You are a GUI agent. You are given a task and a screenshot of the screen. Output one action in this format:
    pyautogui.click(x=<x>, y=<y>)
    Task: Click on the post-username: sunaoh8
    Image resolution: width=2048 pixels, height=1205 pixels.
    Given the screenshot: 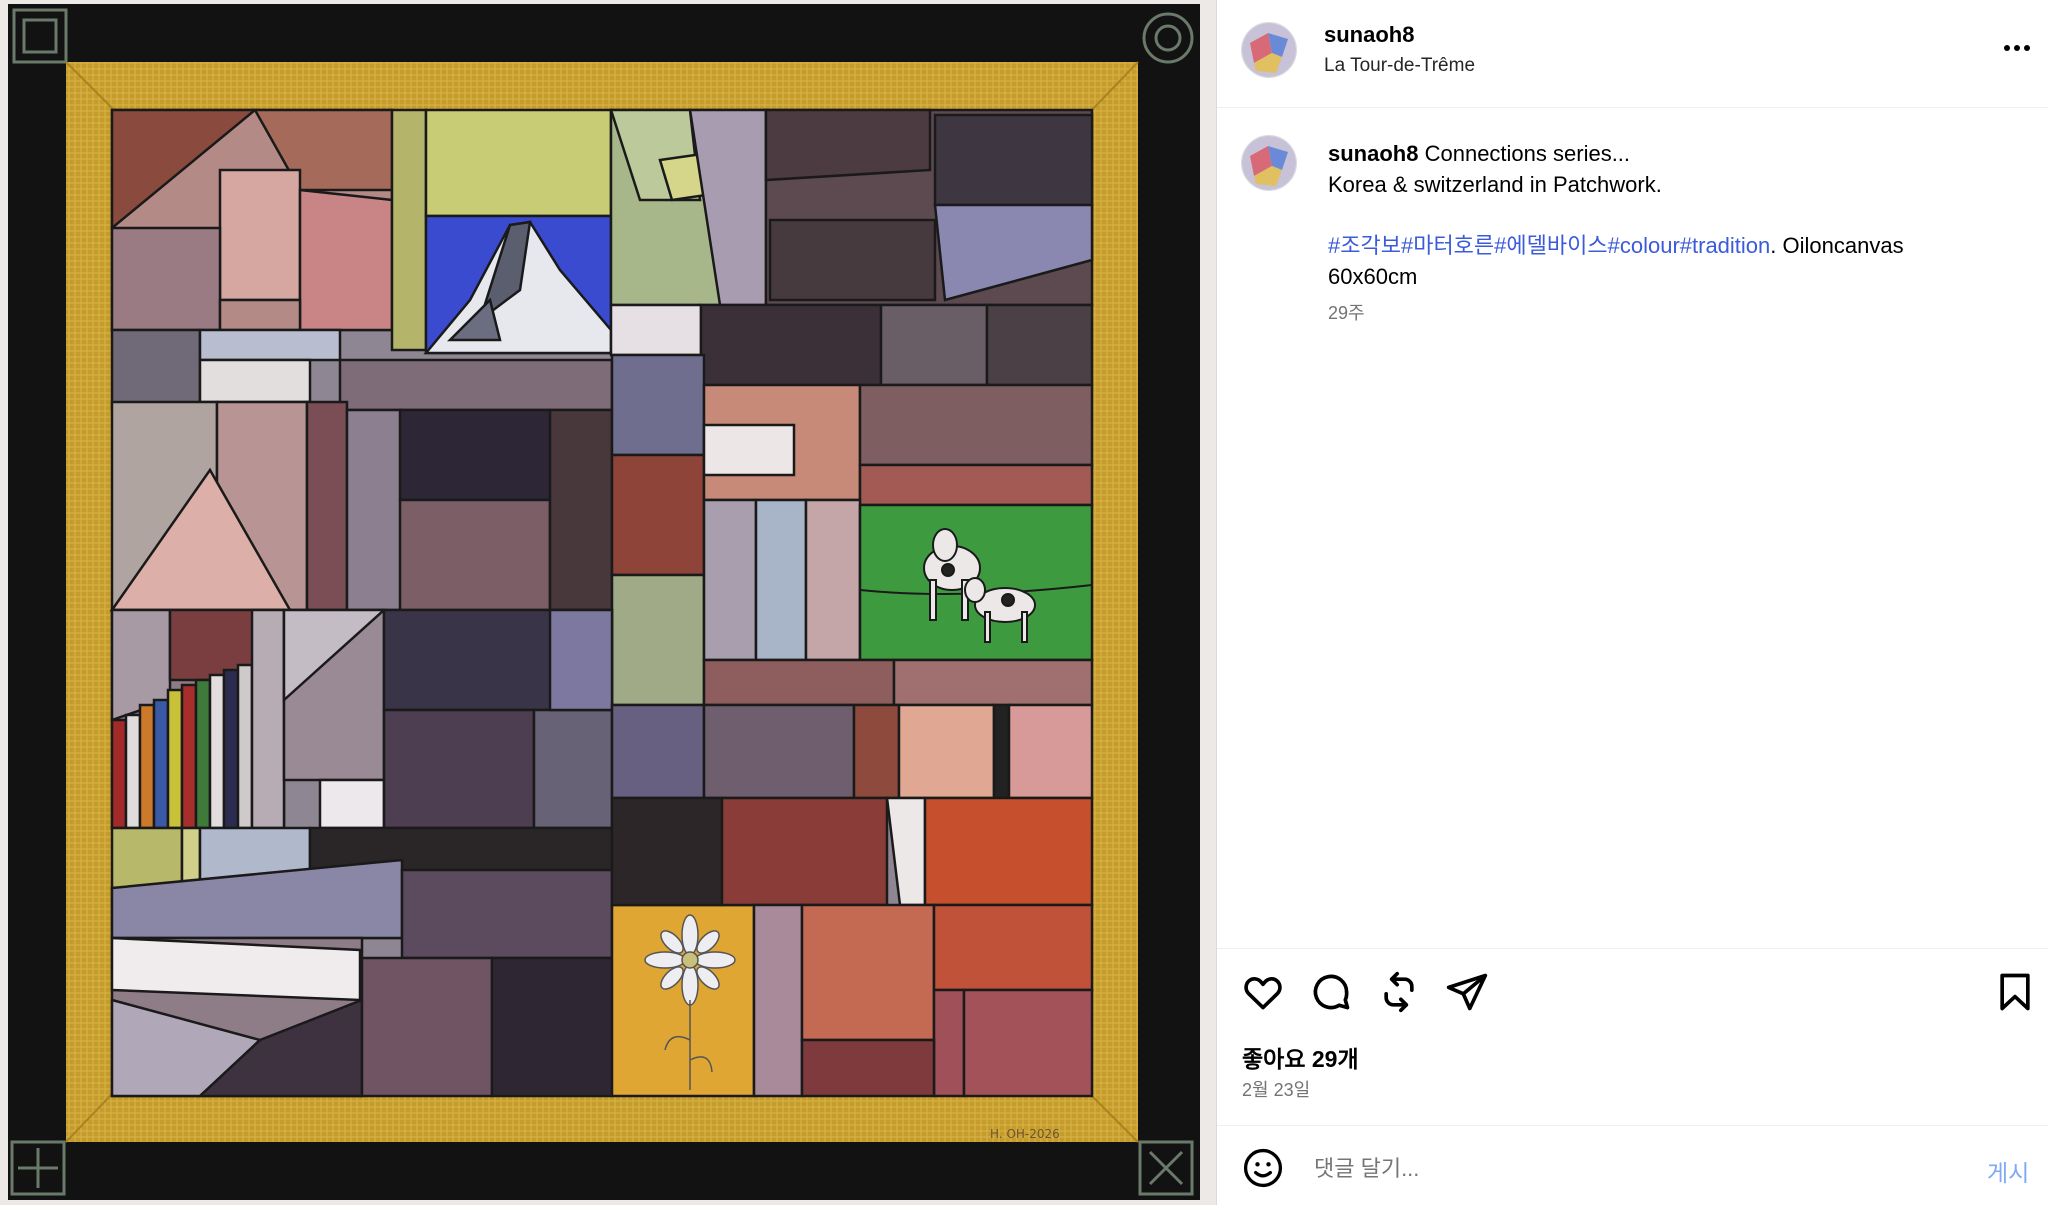 What is the action you would take?
    pyautogui.click(x=1369, y=35)
    